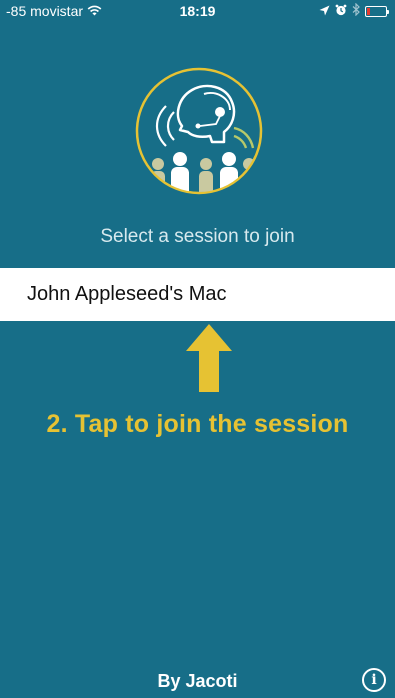 The image size is (395, 698). I want to click on status-bar: -85 movistar 18:19, so click(197, 11).